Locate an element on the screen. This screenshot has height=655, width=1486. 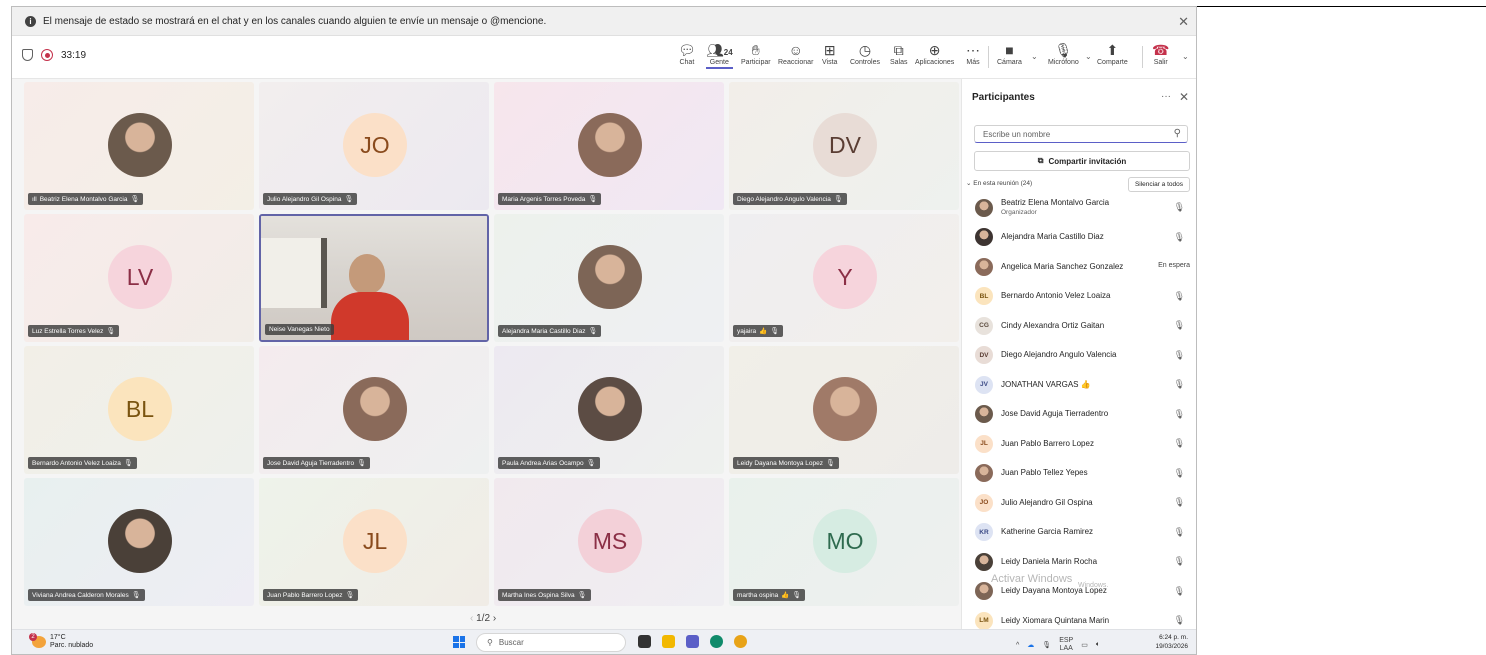
file-explorer-icon is located at coordinates (668, 641).